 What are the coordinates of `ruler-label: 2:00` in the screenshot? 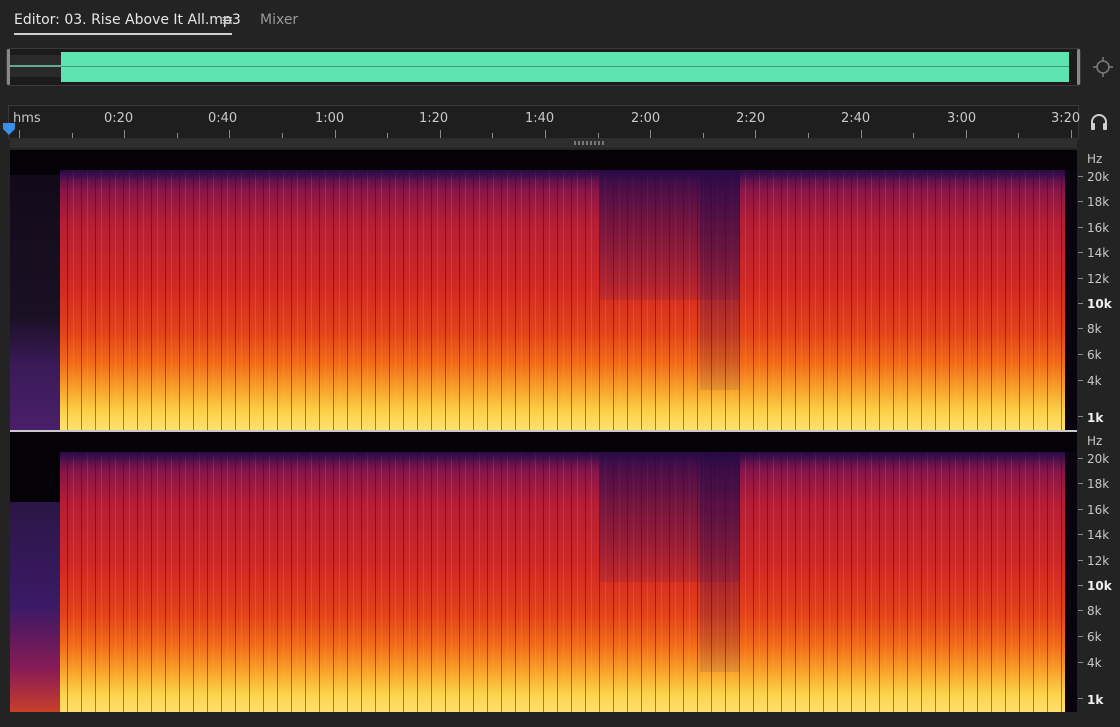 It's located at (646, 118).